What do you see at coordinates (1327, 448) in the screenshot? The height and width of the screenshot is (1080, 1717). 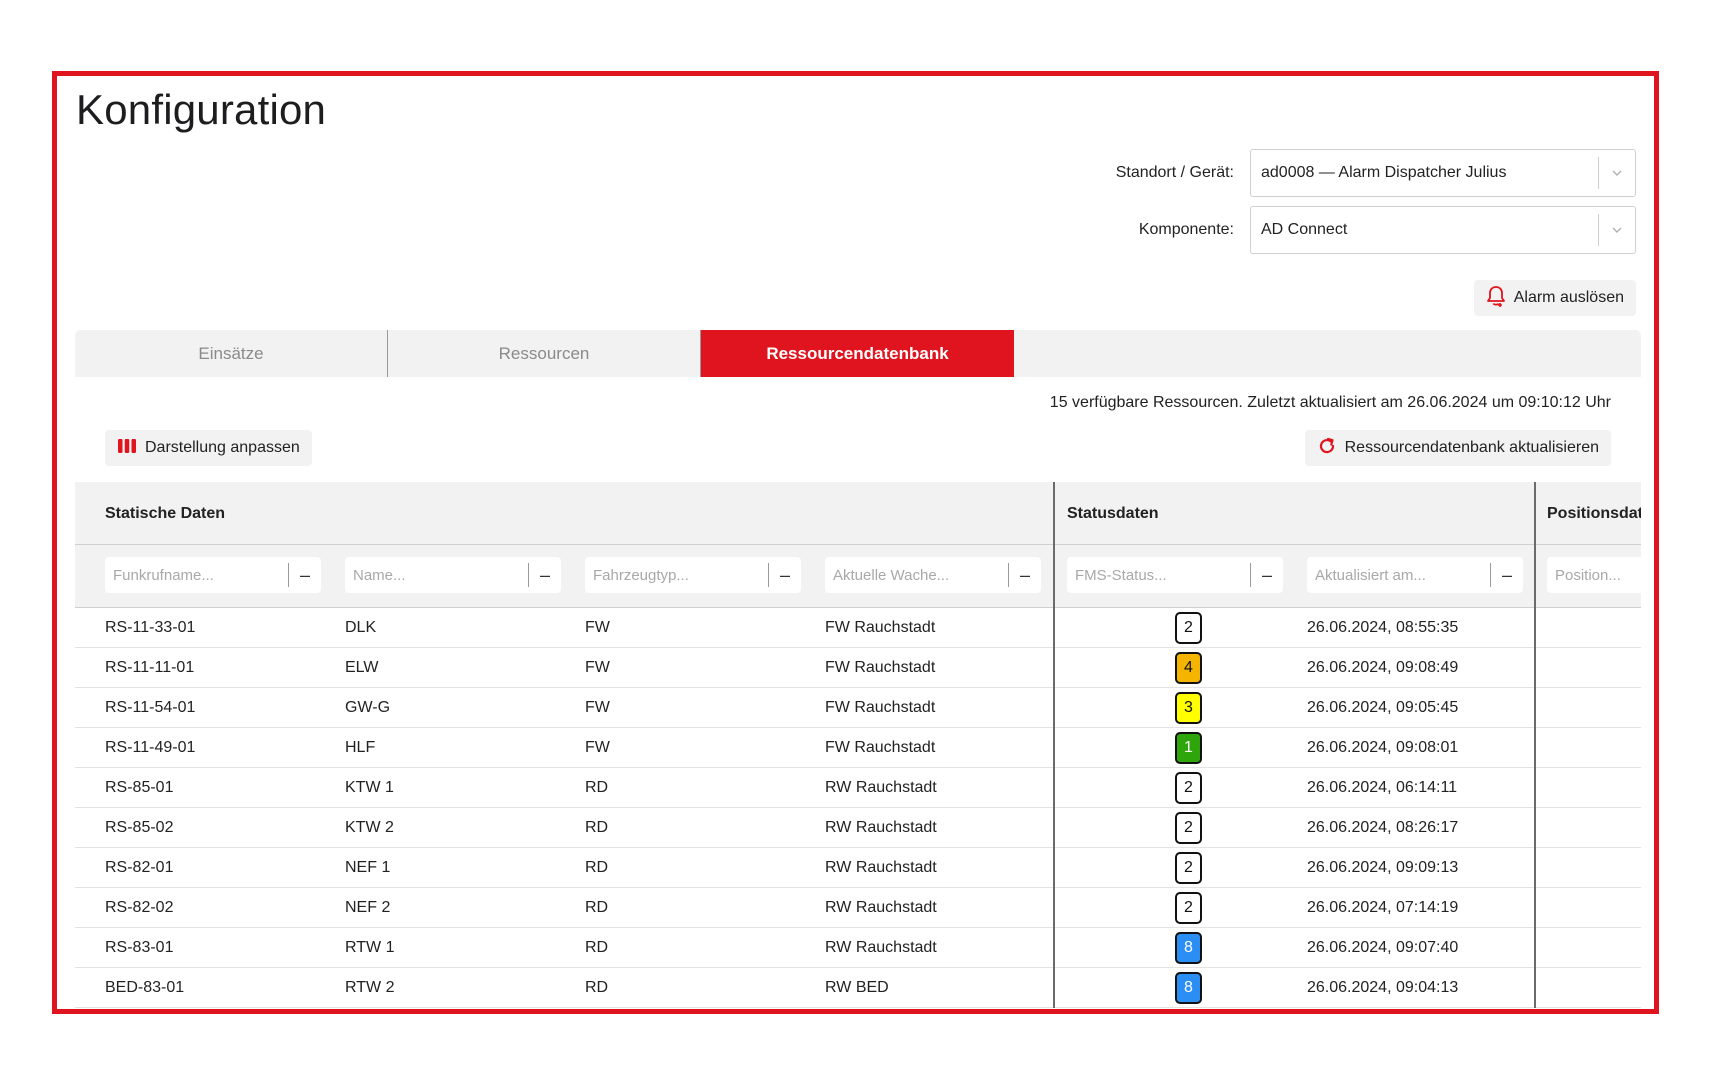 I see `refresh-icon` at bounding box center [1327, 448].